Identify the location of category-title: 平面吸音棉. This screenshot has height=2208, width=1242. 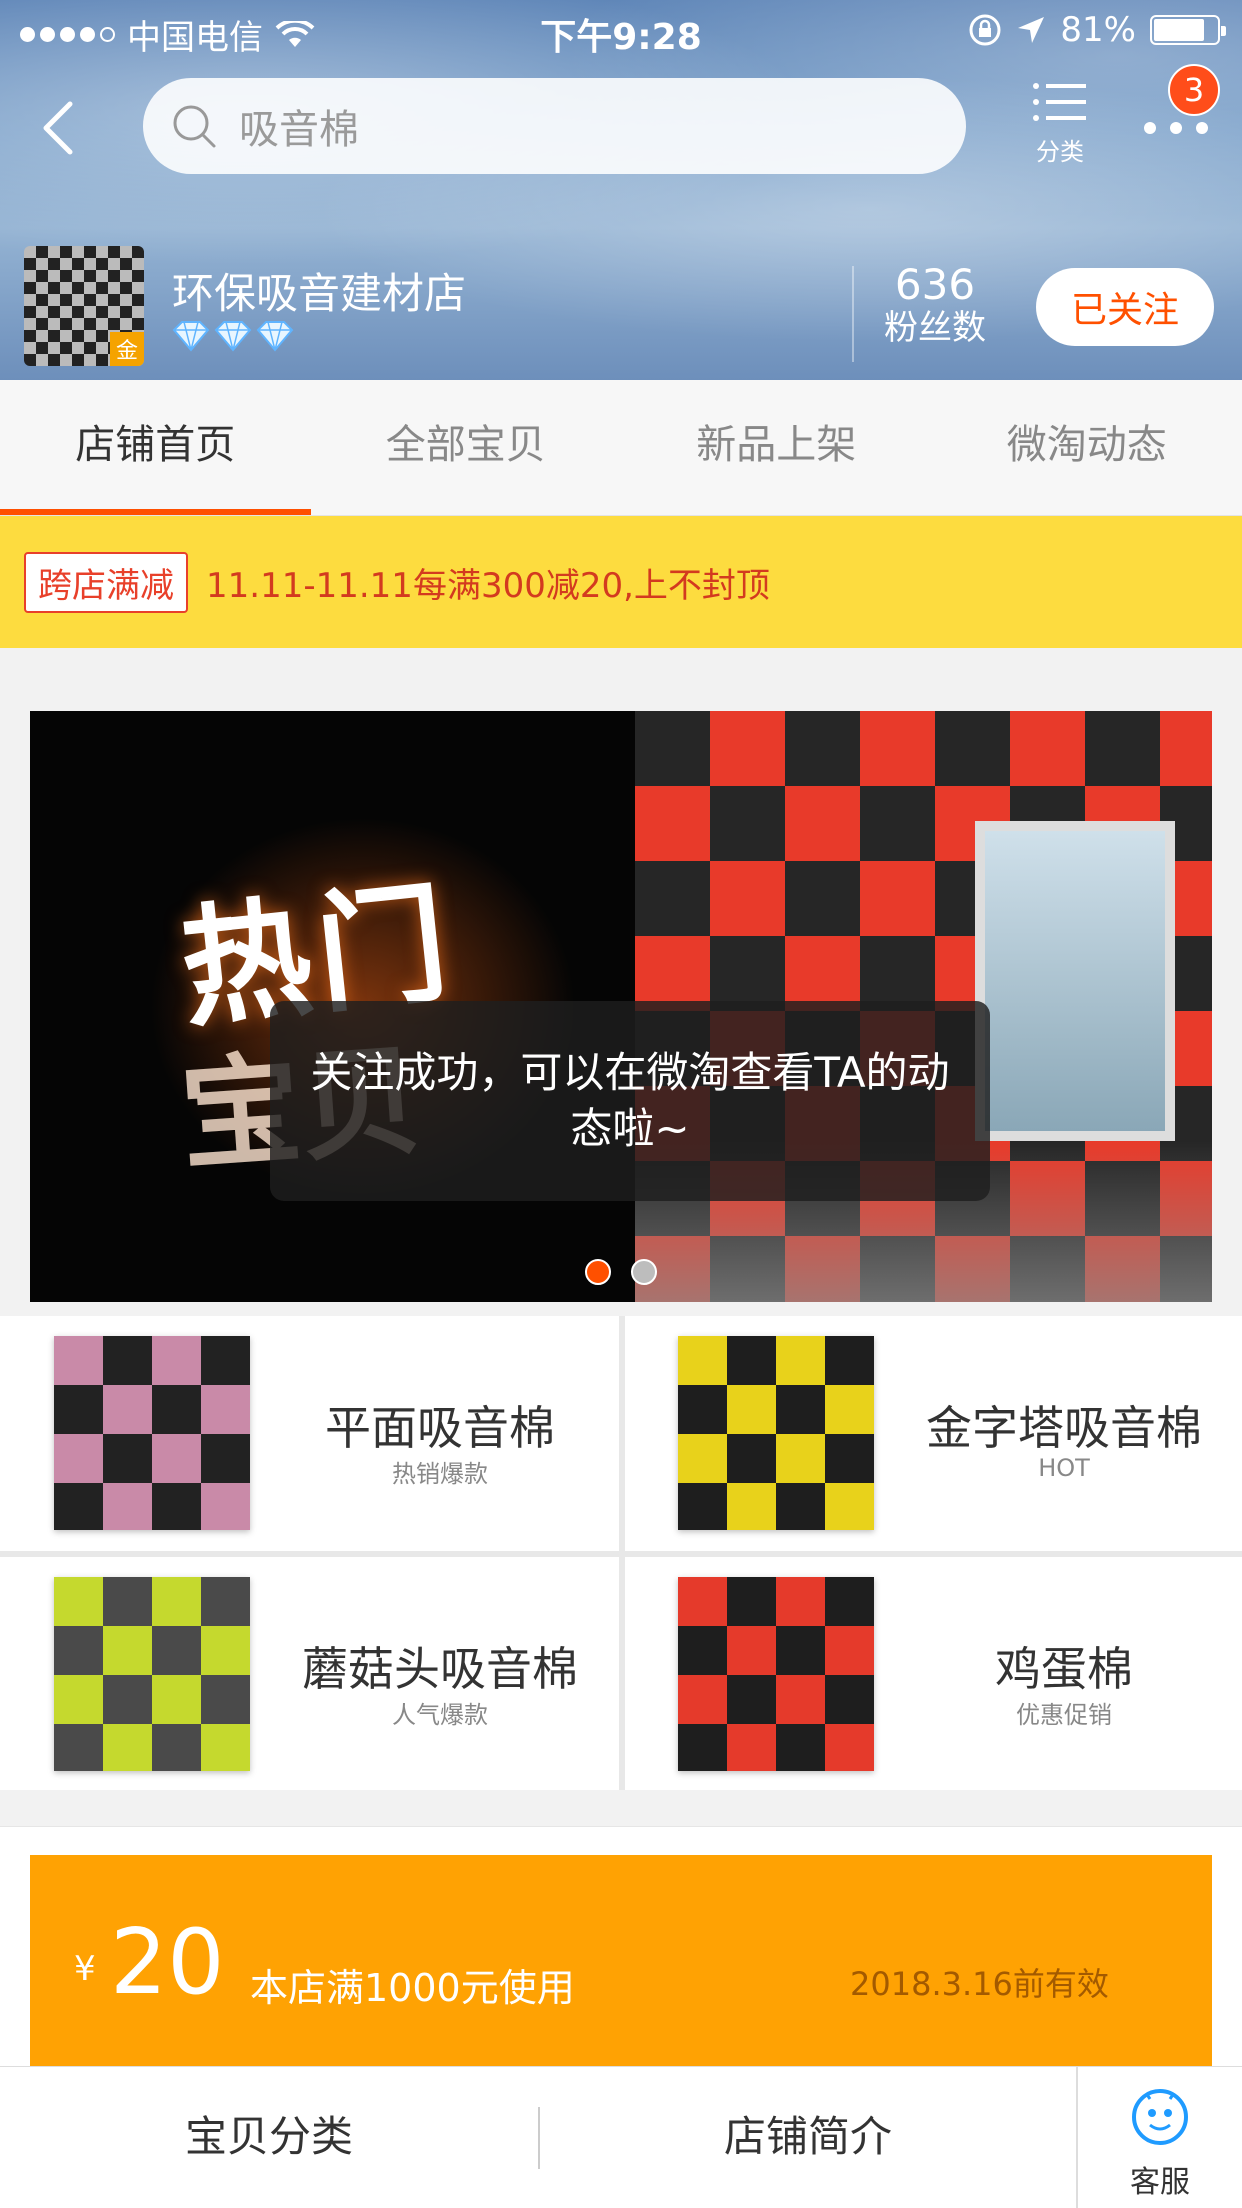
(440, 1428).